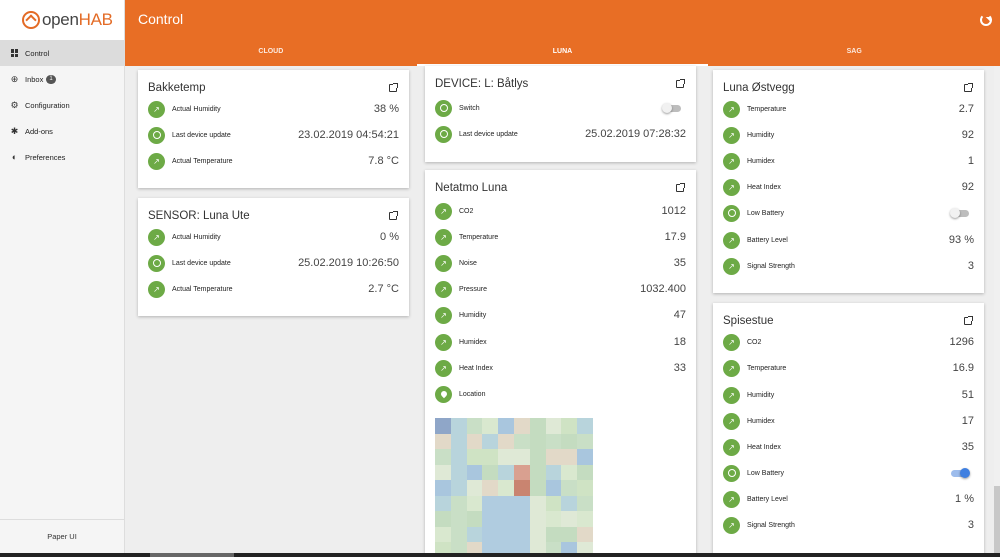 This screenshot has height=557, width=1000. Describe the element at coordinates (273, 109) in the screenshot. I see `list-item: ↗ Actual Humidity 38 %` at that location.